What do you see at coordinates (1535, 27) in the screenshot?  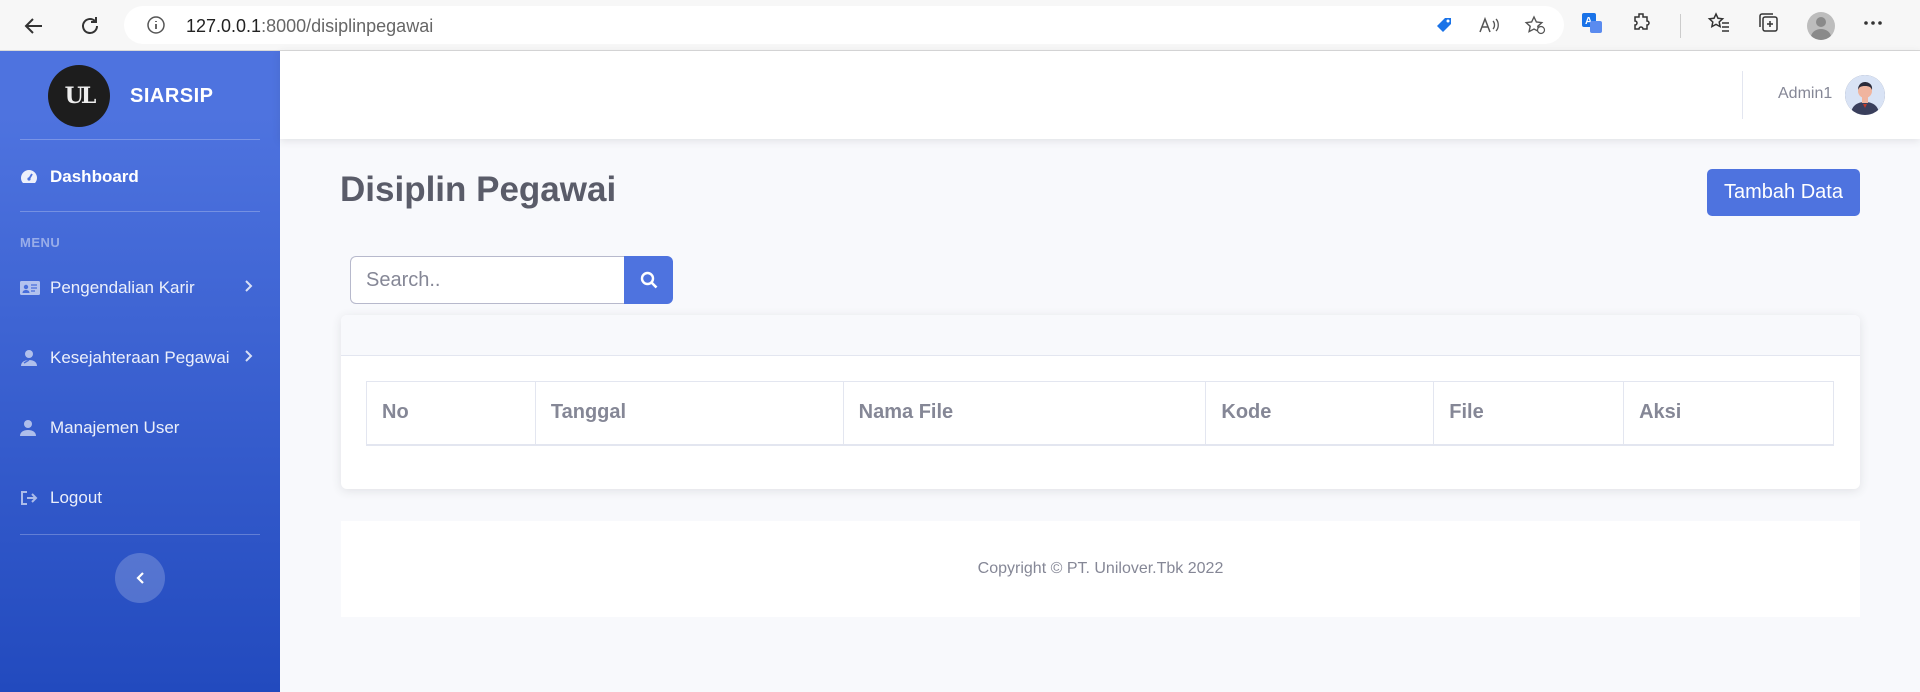 I see `favorite-add-icon` at bounding box center [1535, 27].